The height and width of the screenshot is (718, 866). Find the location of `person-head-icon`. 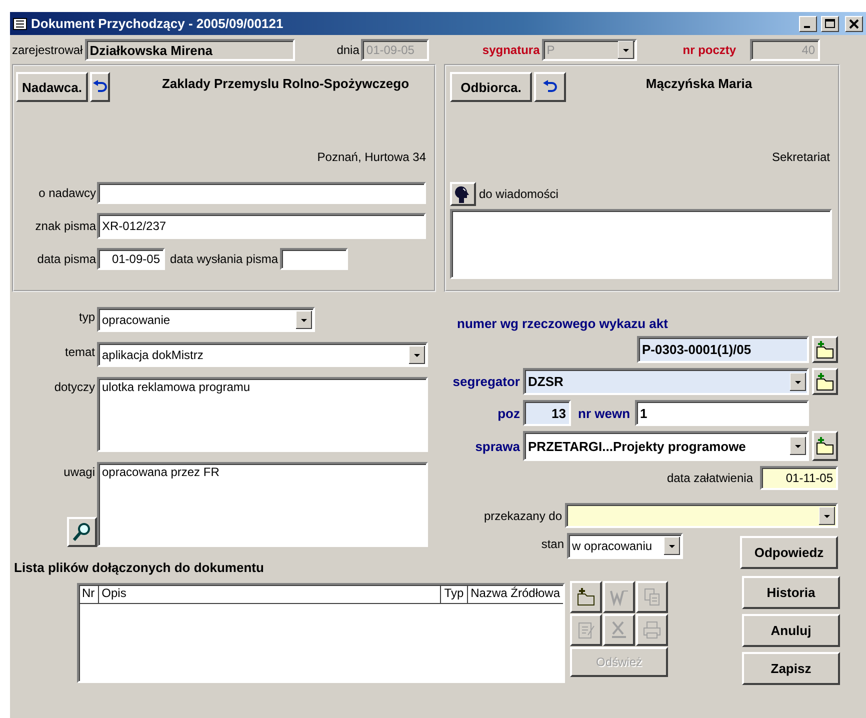

person-head-icon is located at coordinates (463, 194).